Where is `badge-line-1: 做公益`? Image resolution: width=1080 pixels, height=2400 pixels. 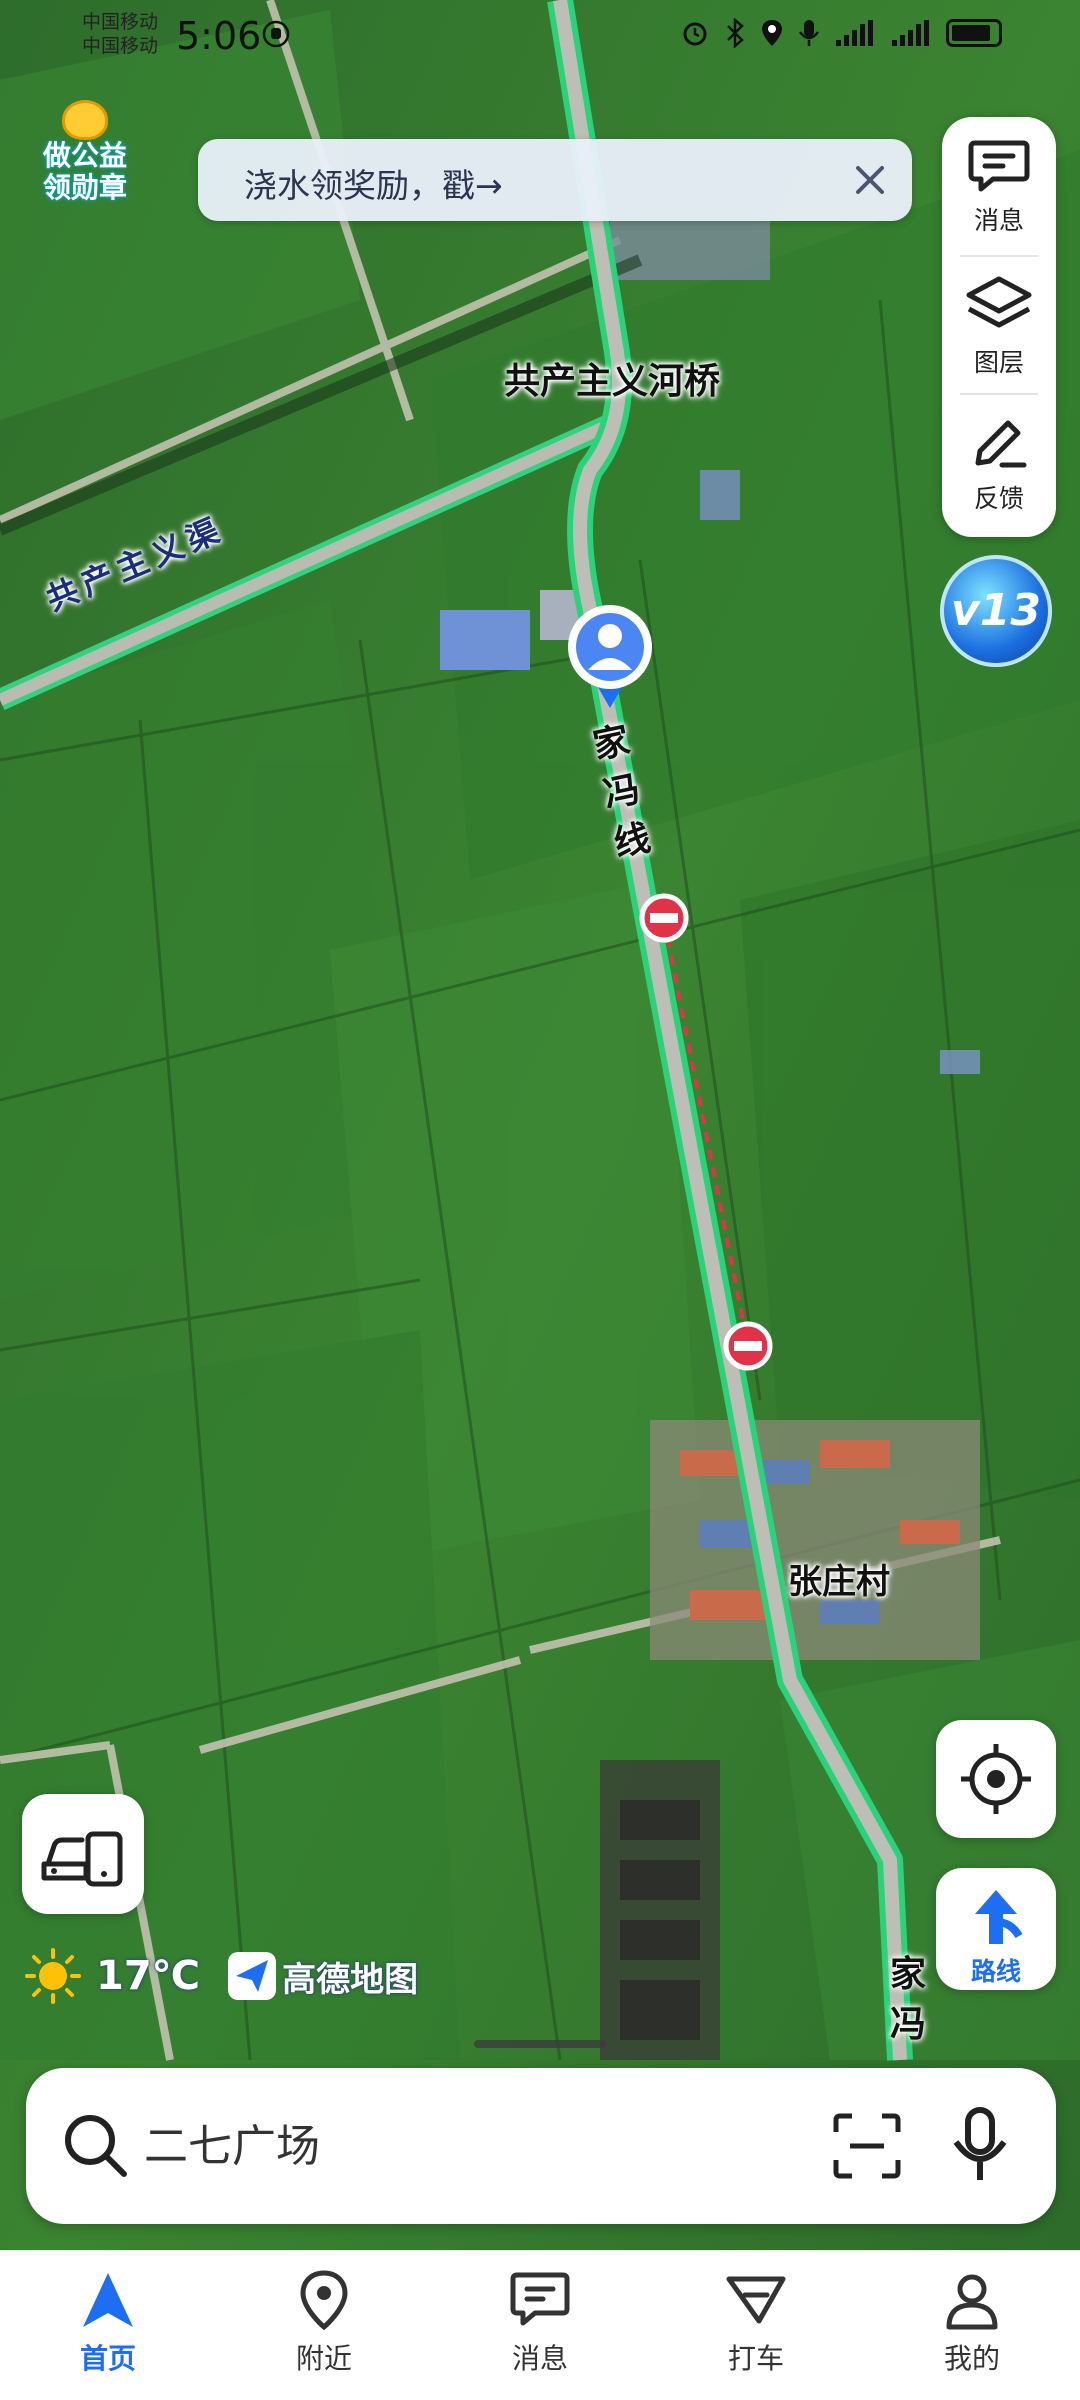
badge-line-1: 做公益 is located at coordinates (84, 155).